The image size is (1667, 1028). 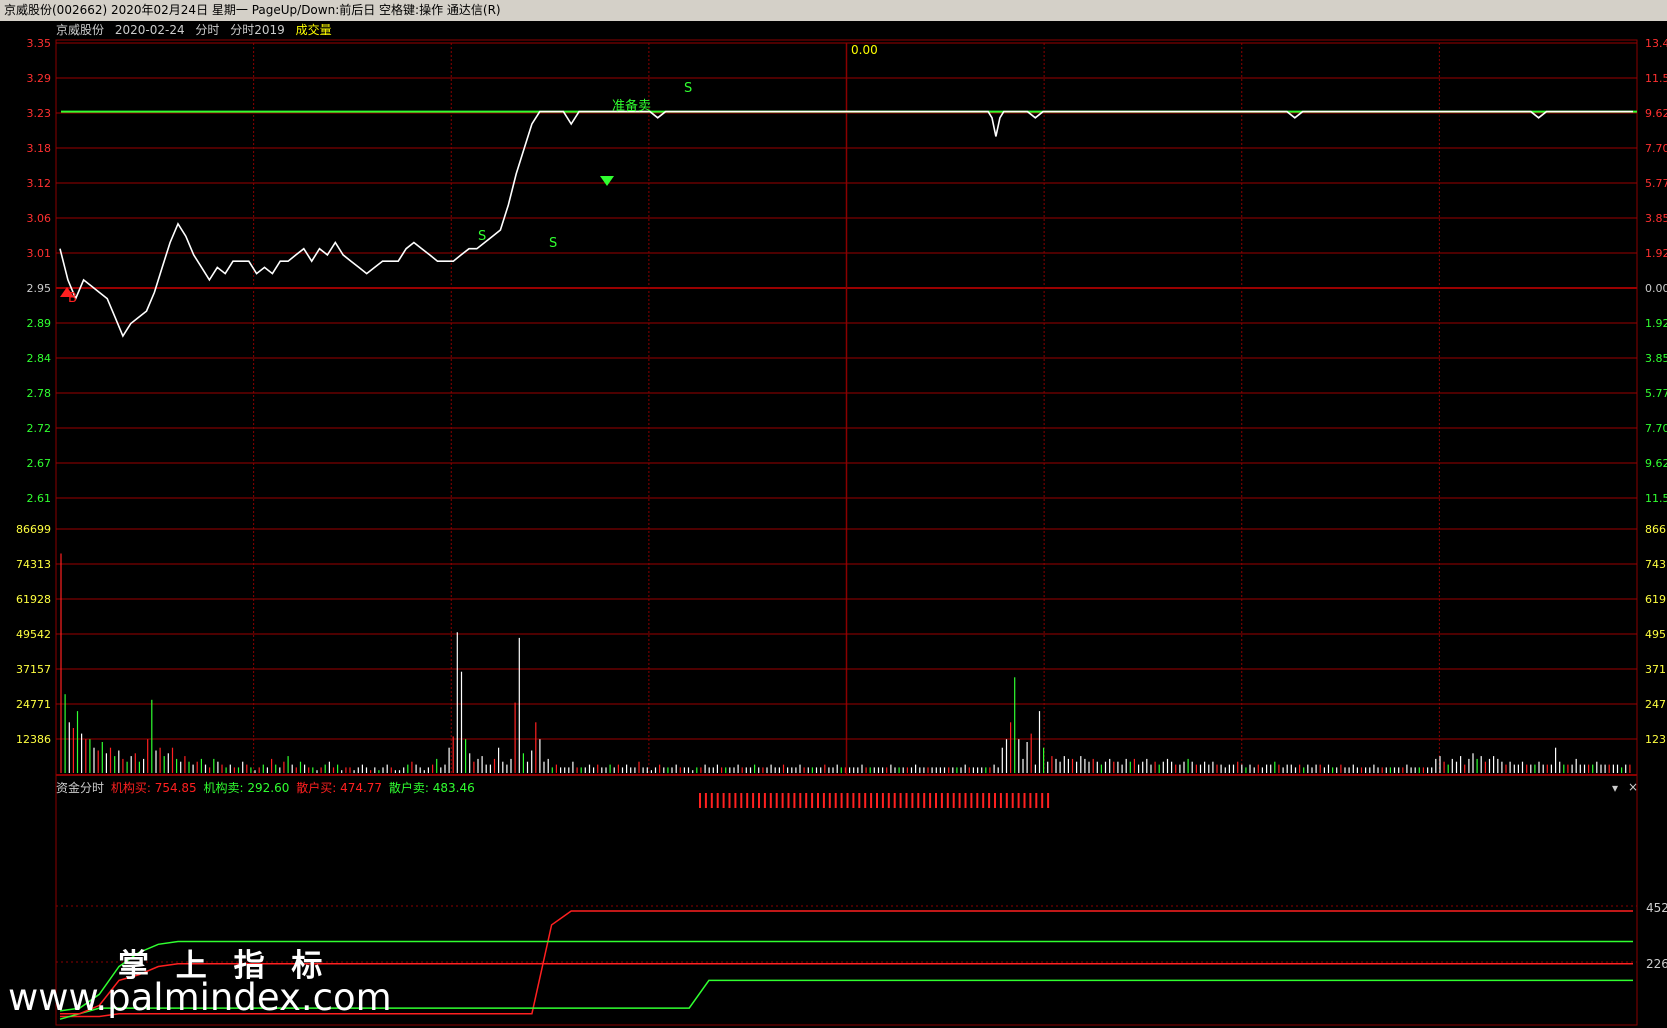 What do you see at coordinates (39, 428) in the screenshot?
I see `price-axis-label: 2.72` at bounding box center [39, 428].